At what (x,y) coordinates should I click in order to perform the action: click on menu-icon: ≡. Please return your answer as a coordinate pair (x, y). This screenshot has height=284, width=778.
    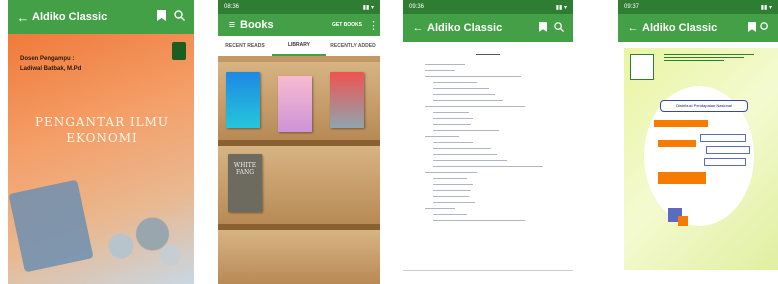
    Looking at the image, I should click on (232, 25).